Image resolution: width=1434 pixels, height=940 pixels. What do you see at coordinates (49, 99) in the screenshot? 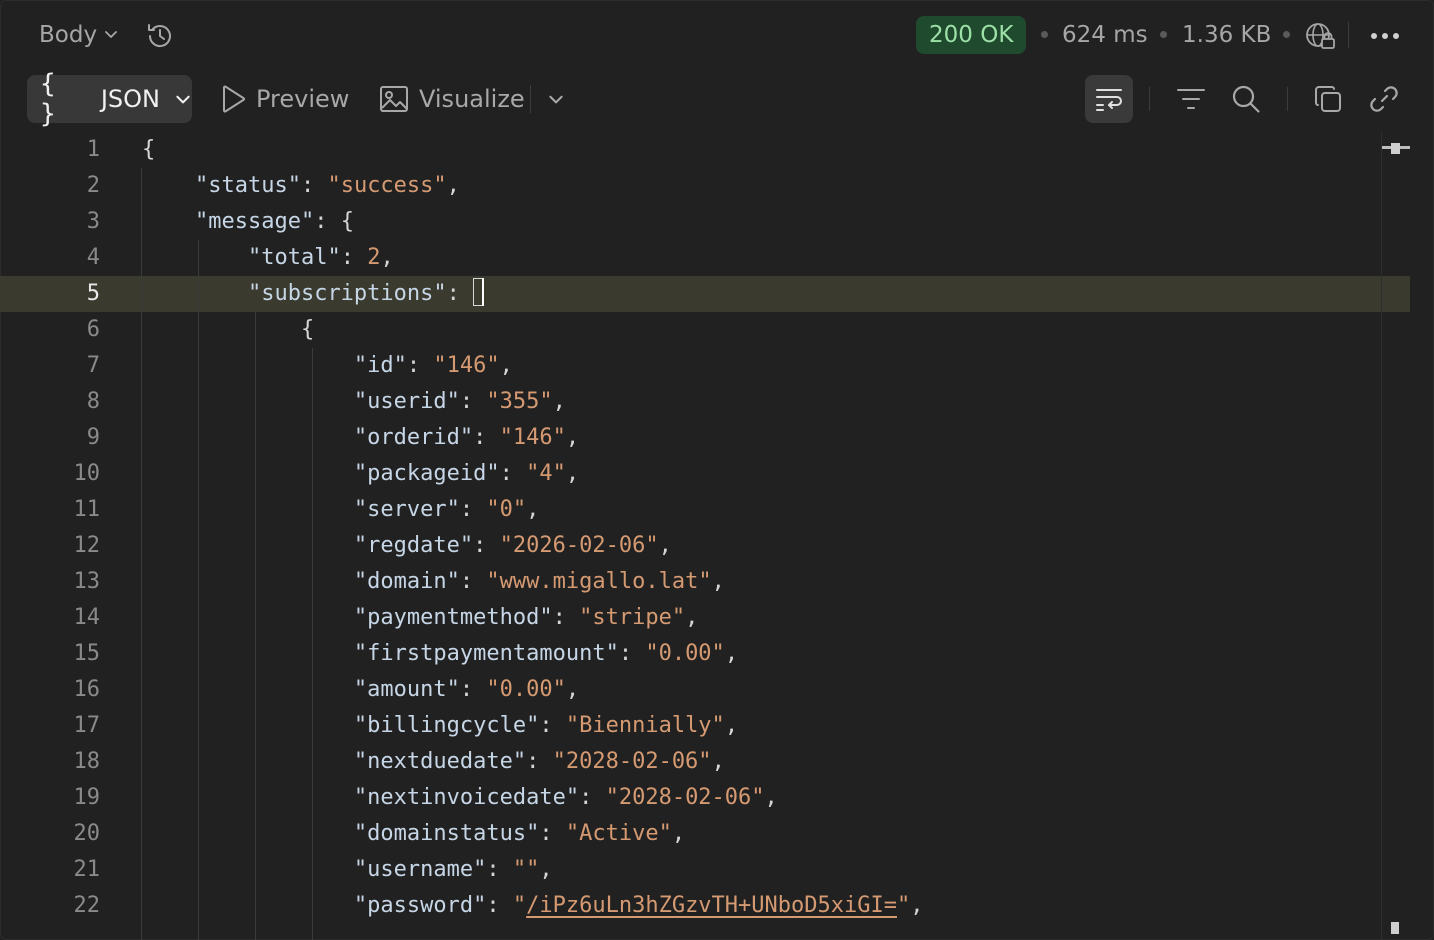
I see `braces-icon: { }` at bounding box center [49, 99].